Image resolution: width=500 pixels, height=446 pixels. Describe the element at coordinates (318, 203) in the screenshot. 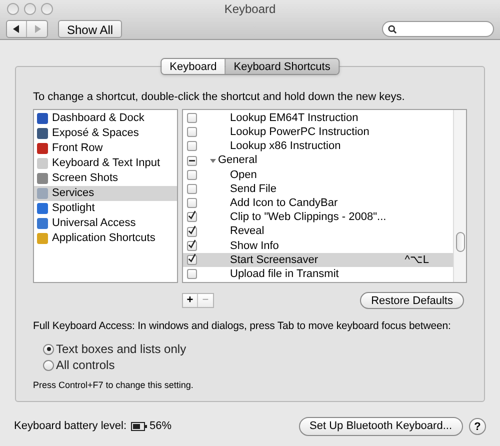

I see `shortcut-row: Add Icon to CandyBar` at that location.